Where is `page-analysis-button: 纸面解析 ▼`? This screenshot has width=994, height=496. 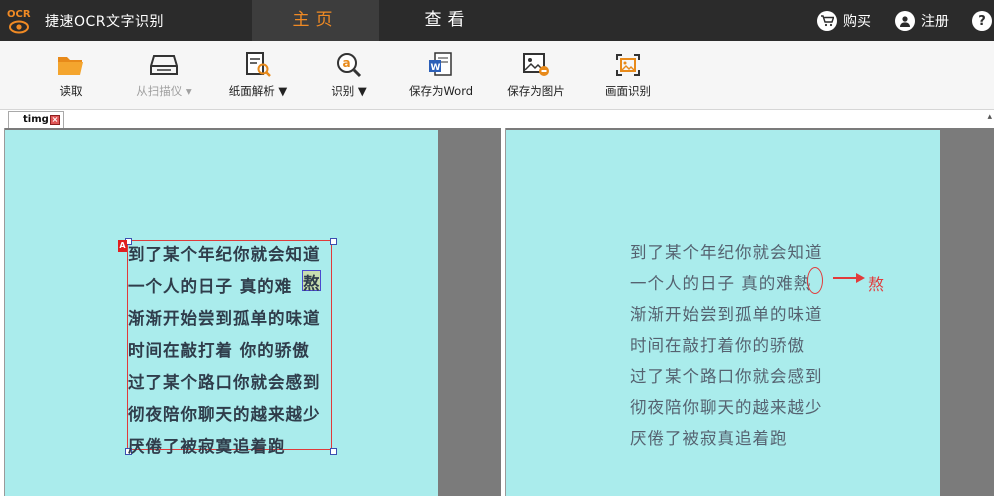
page-analysis-button: 纸面解析 ▼ is located at coordinates (258, 75).